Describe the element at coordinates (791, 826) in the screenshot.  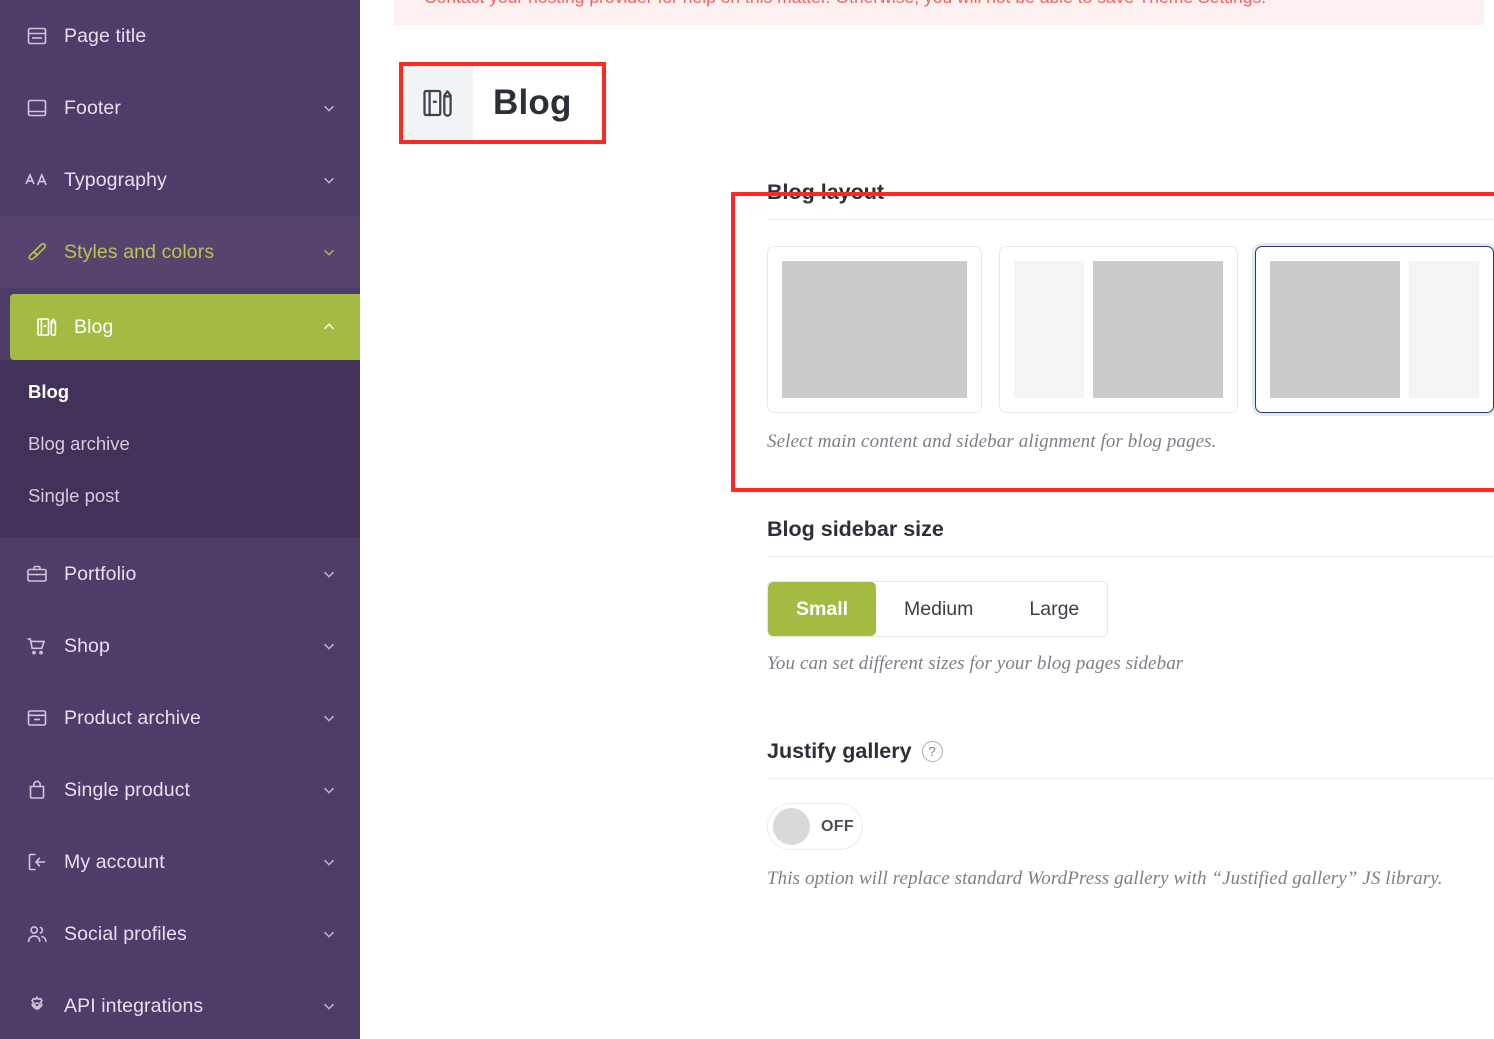
I see `toggle-knob` at that location.